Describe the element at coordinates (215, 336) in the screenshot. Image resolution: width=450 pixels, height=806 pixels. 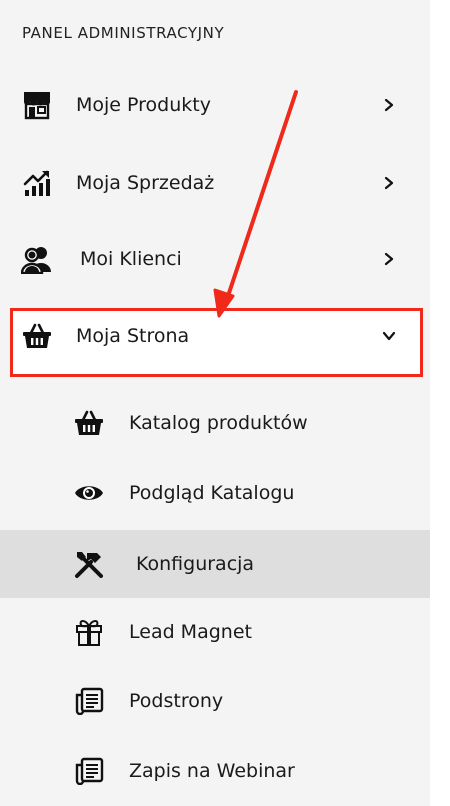
I see `menu-item-moja-strona: Moja Strona` at that location.